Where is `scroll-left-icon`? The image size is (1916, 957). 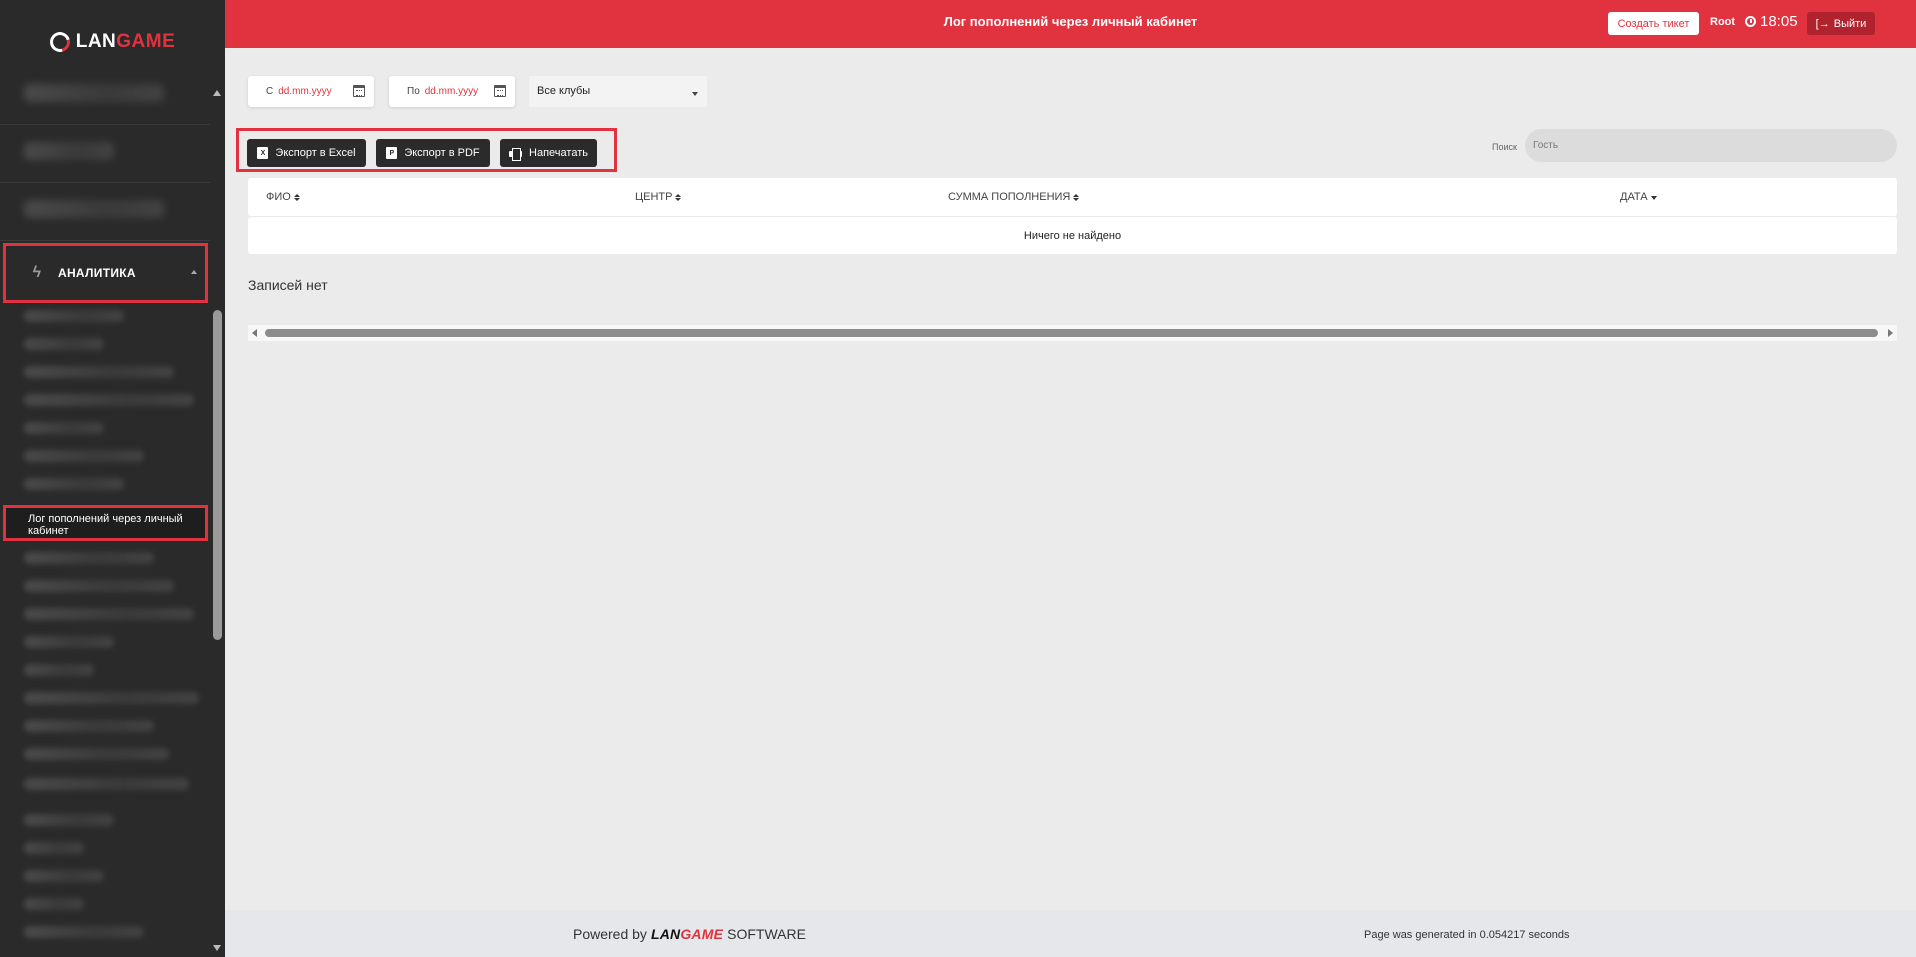 scroll-left-icon is located at coordinates (254, 333).